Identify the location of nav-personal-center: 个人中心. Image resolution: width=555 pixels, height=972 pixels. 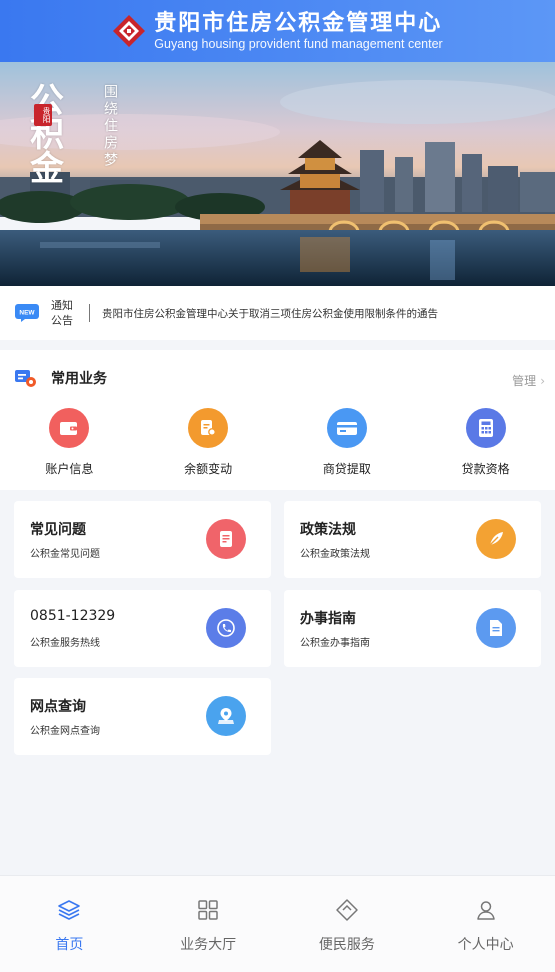
(485, 924).